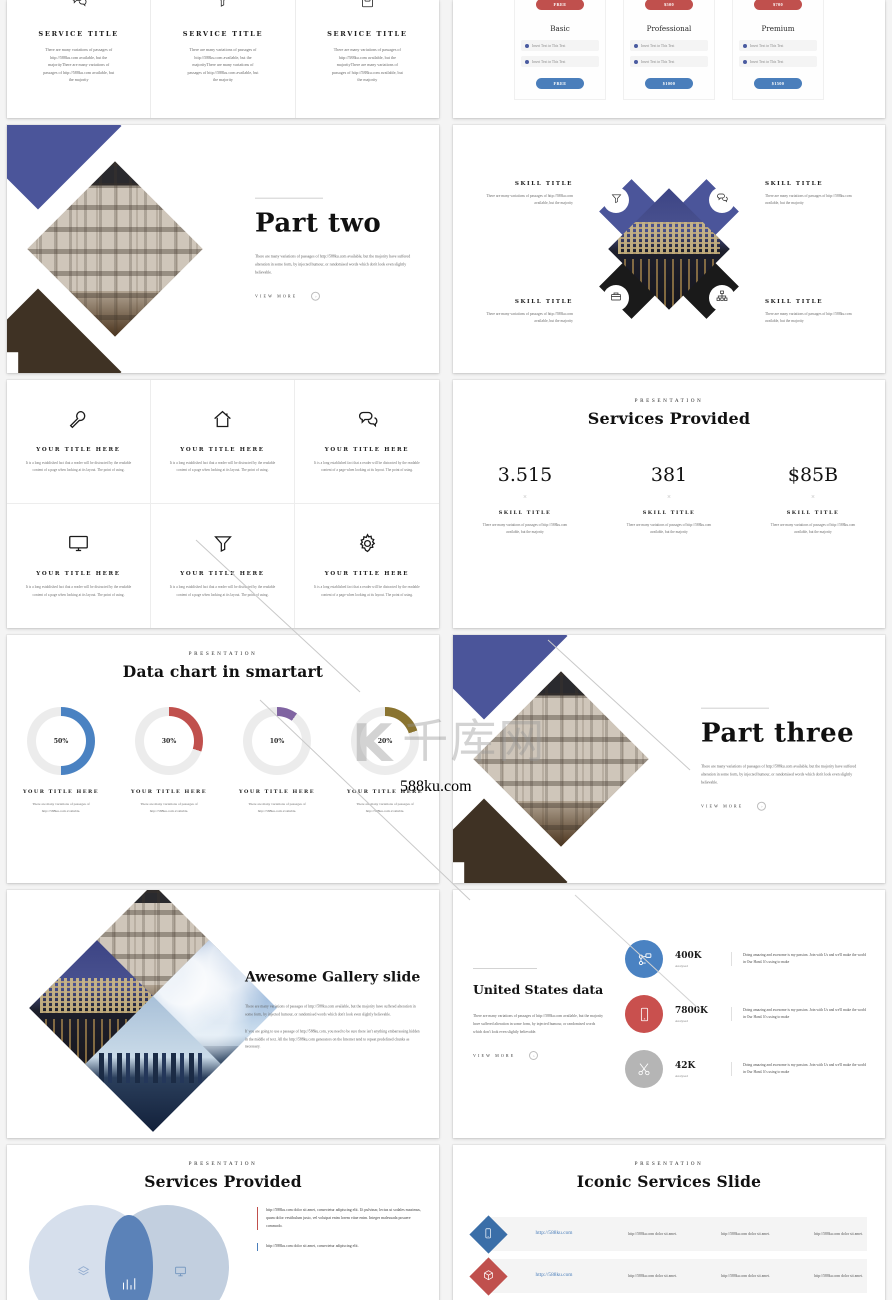  What do you see at coordinates (277, 792) in the screenshot?
I see `donut-title: YOUR TITLE HERE` at bounding box center [277, 792].